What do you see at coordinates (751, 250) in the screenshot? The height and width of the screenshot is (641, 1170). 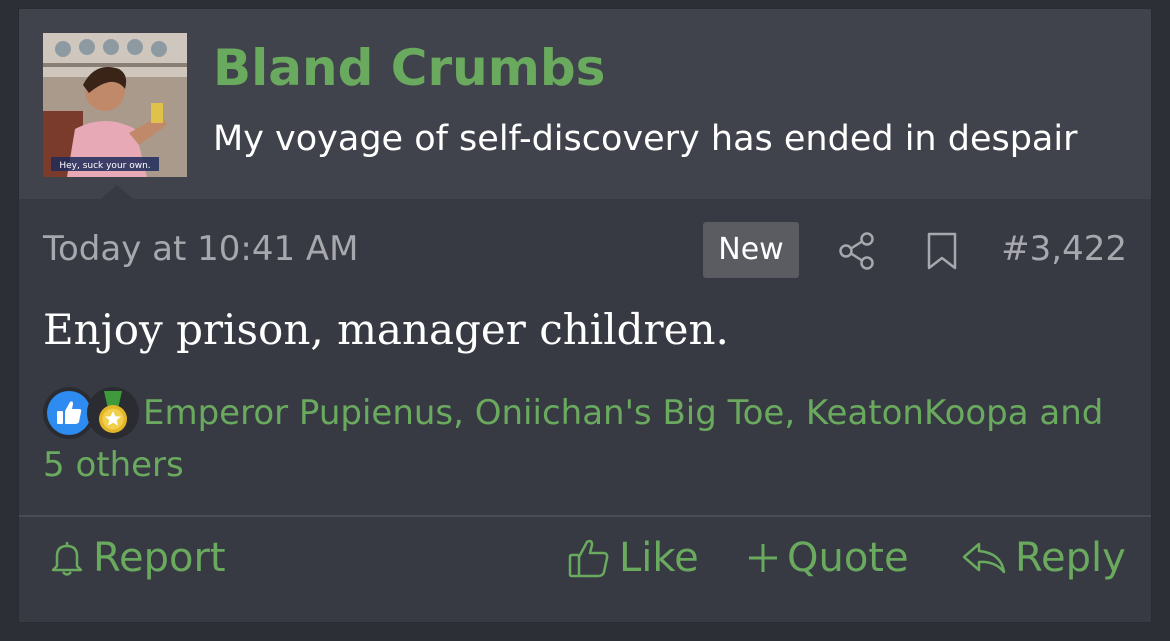 I see `new-badge: New` at bounding box center [751, 250].